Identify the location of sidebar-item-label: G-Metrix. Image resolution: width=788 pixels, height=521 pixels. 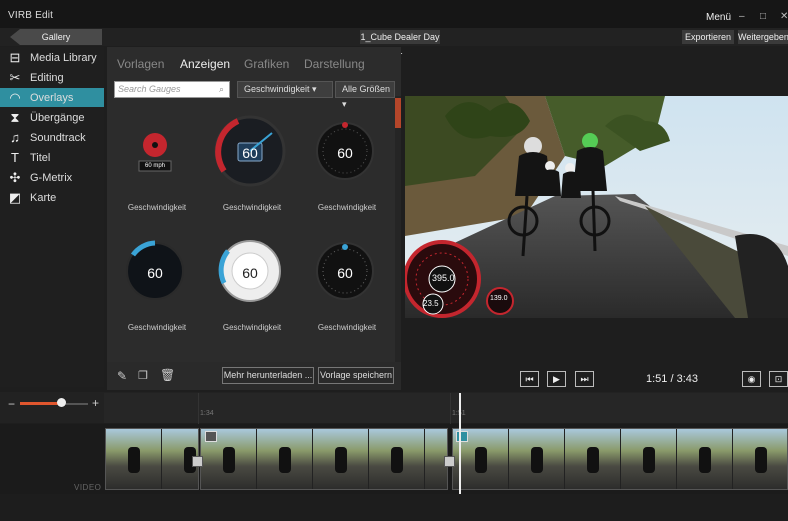
(51, 177).